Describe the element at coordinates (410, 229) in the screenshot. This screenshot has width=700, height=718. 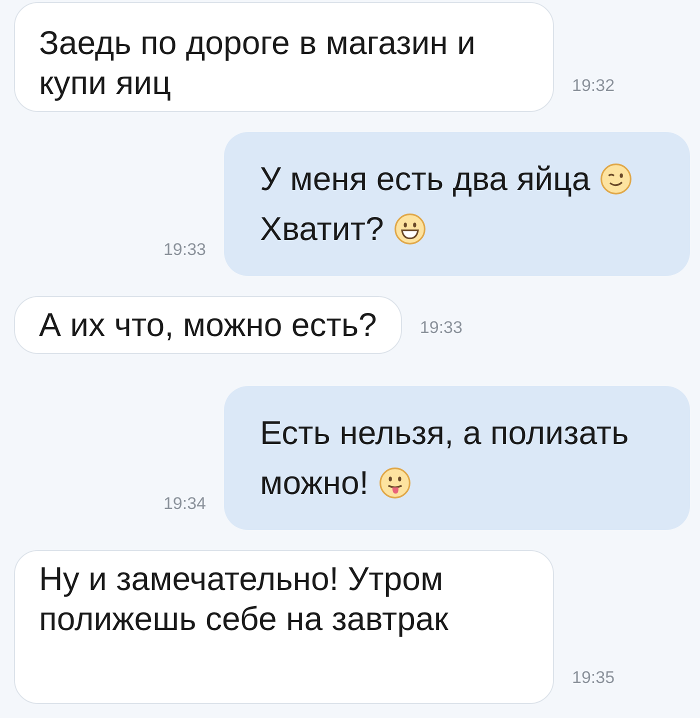
I see `grinning-smiley-icon` at that location.